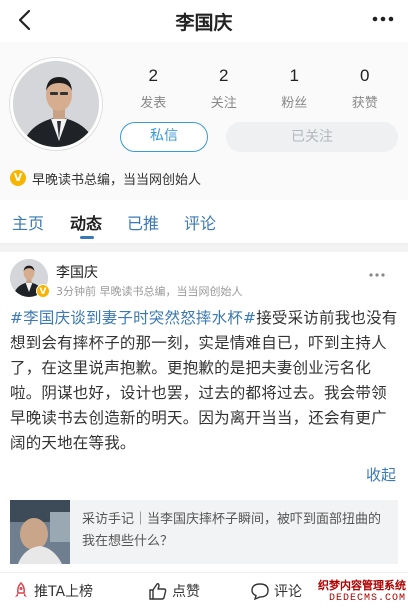  Describe the element at coordinates (294, 75) in the screenshot. I see `stat-value: 1` at that location.